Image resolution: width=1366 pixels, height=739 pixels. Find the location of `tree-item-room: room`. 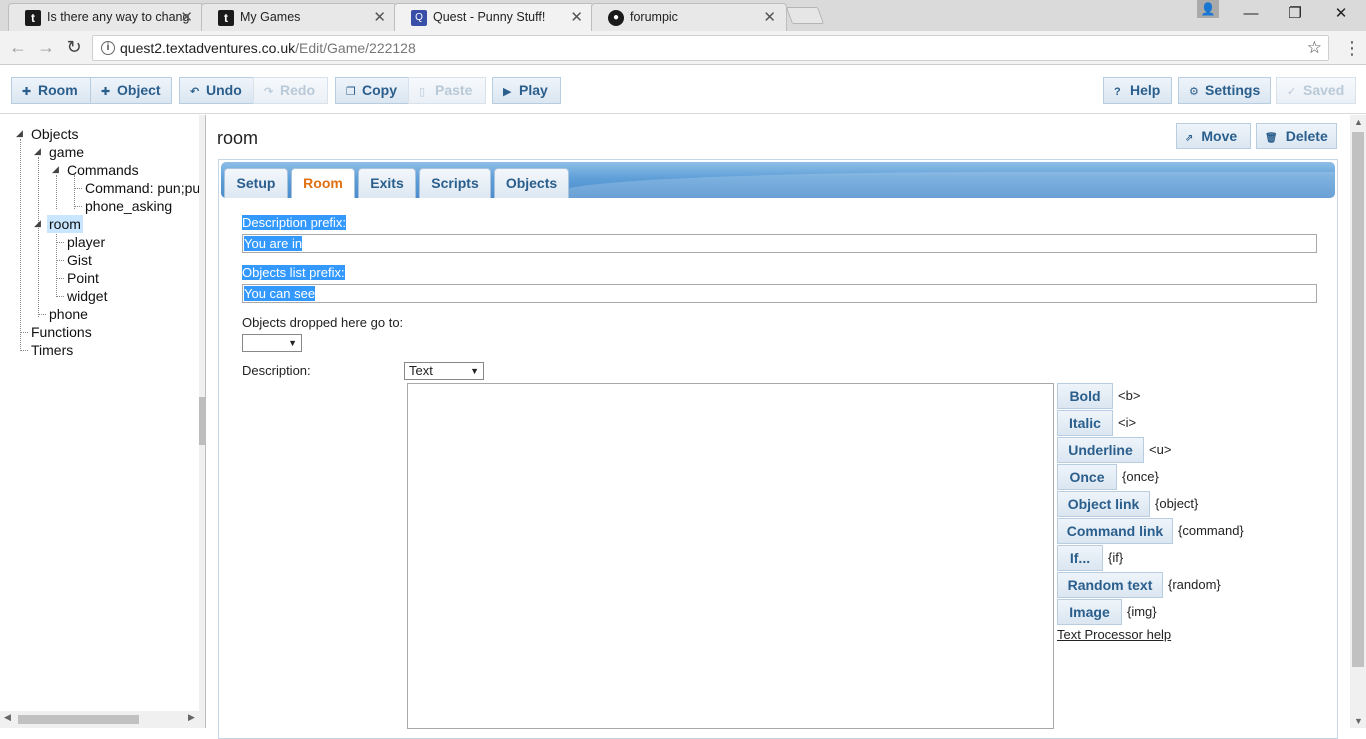

tree-item-room: room is located at coordinates (65, 224).